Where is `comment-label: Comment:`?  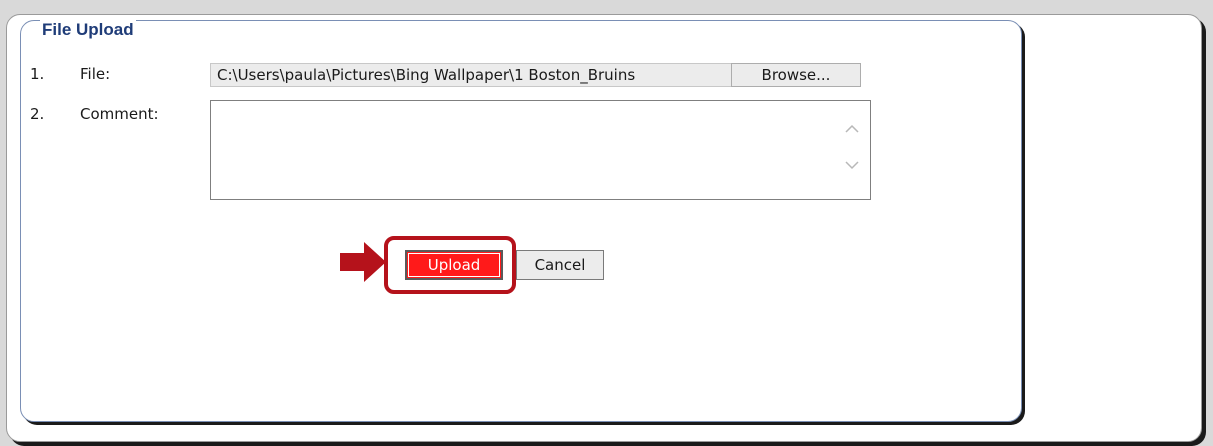 comment-label: Comment: is located at coordinates (119, 114).